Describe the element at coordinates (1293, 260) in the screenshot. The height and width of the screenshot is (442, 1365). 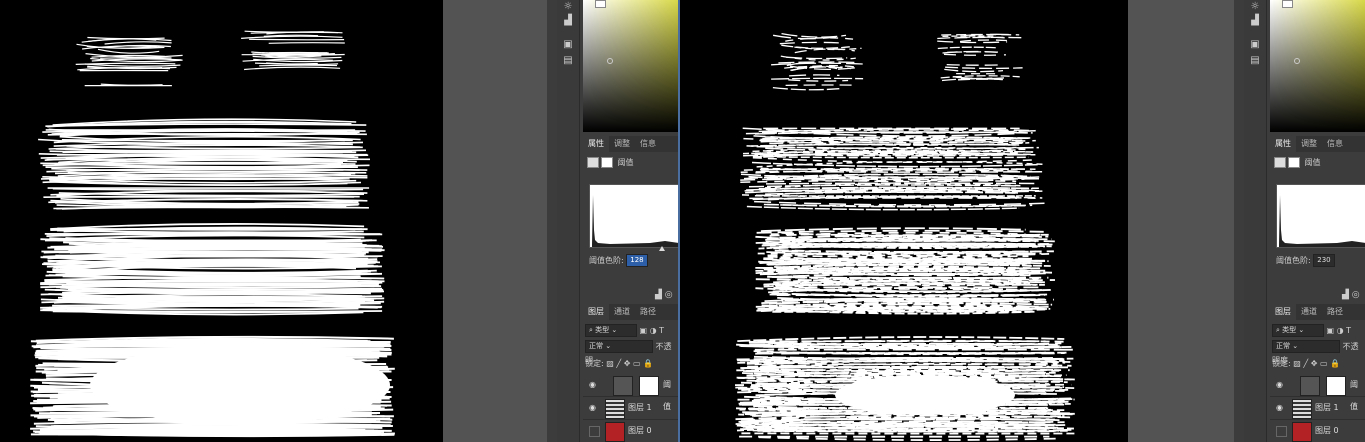
I see `threshold-label: 阈值色阶:` at that location.